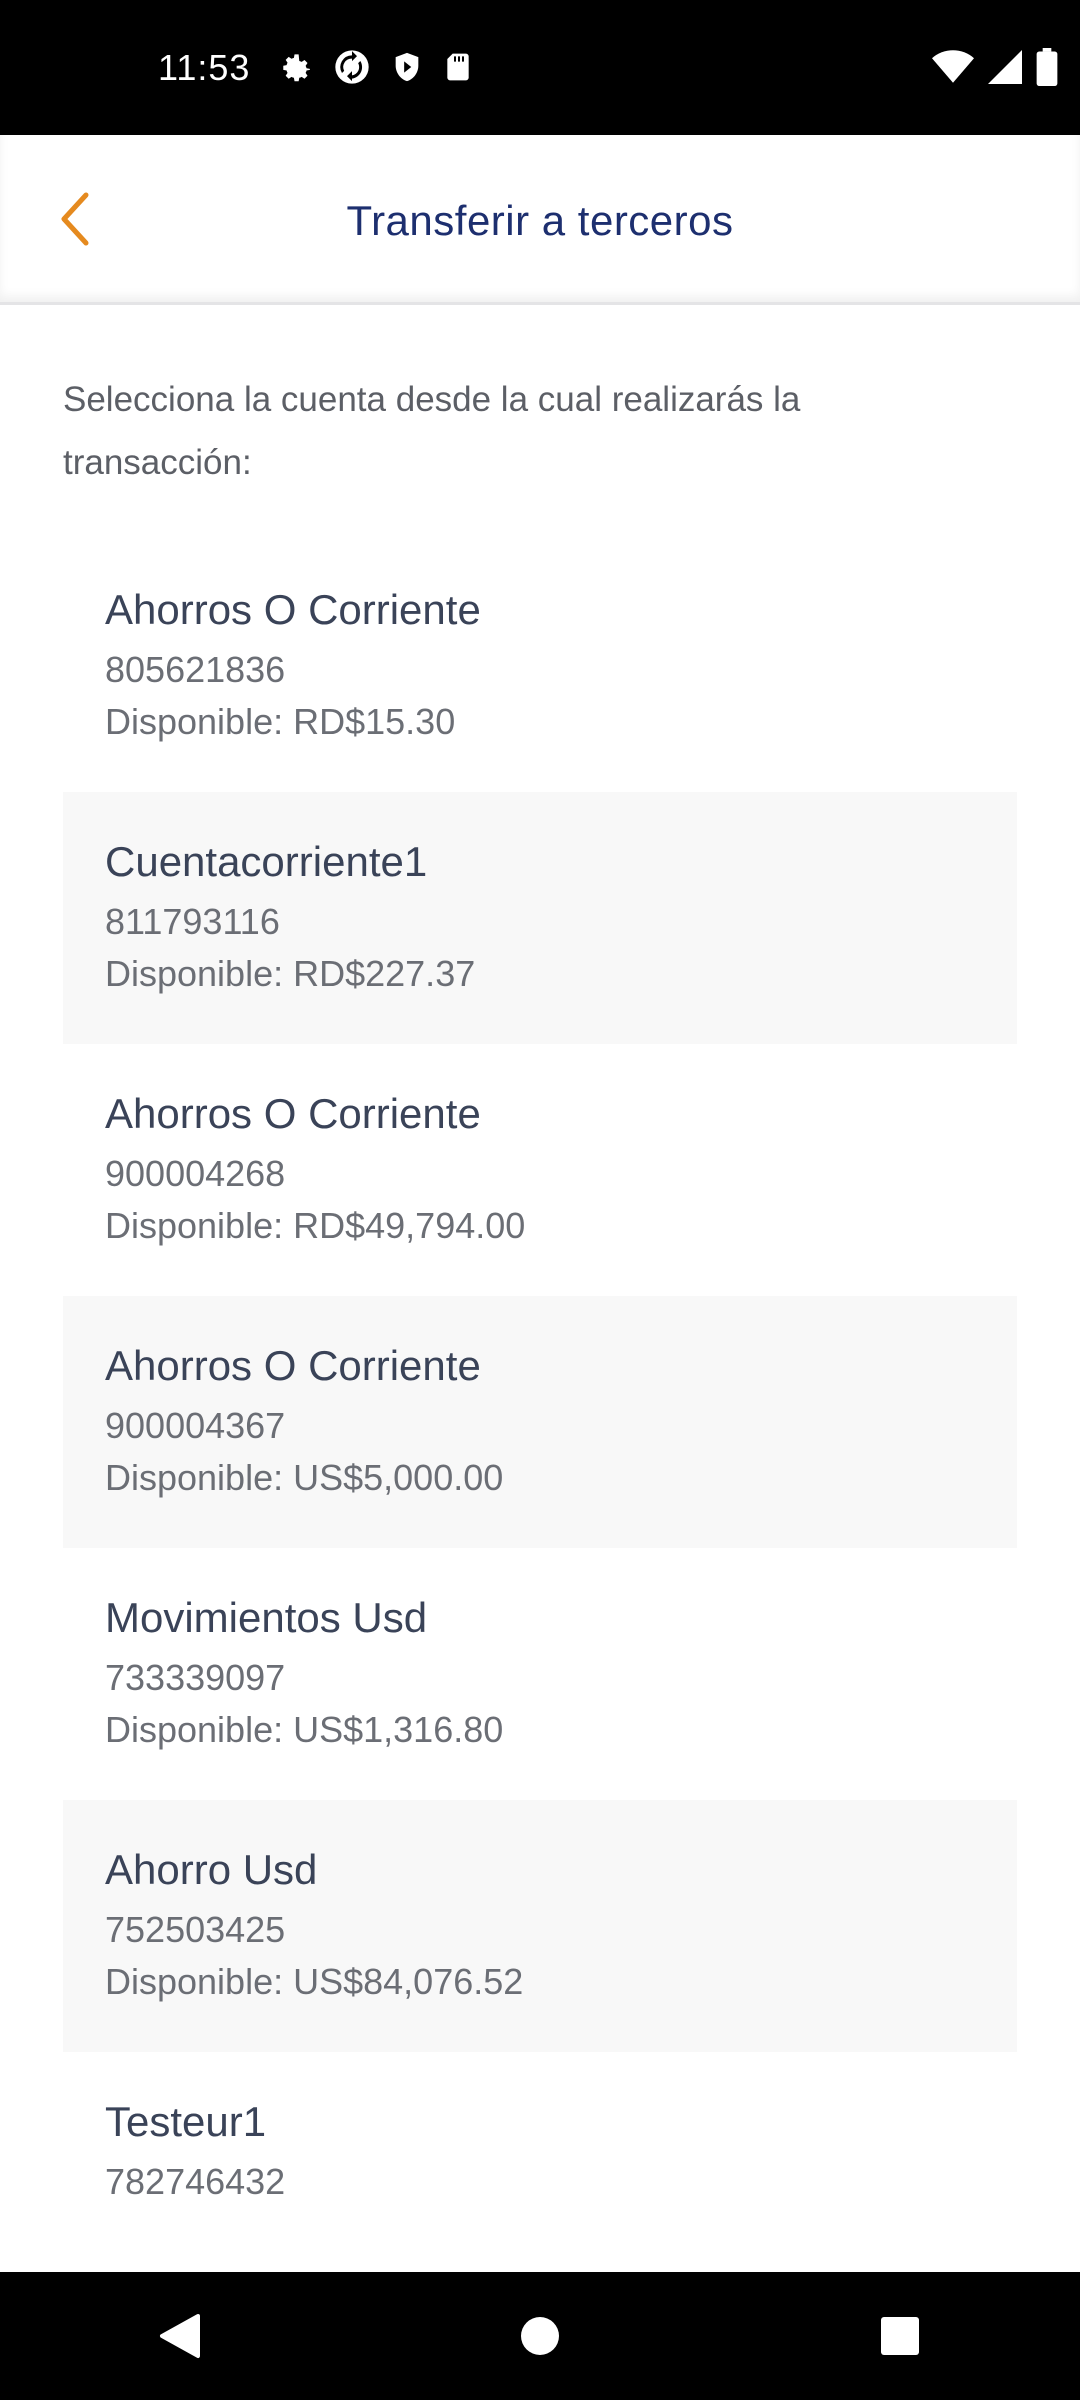 This screenshot has width=1080, height=2400. Describe the element at coordinates (375, 67) in the screenshot. I see `status-icons-left` at that location.